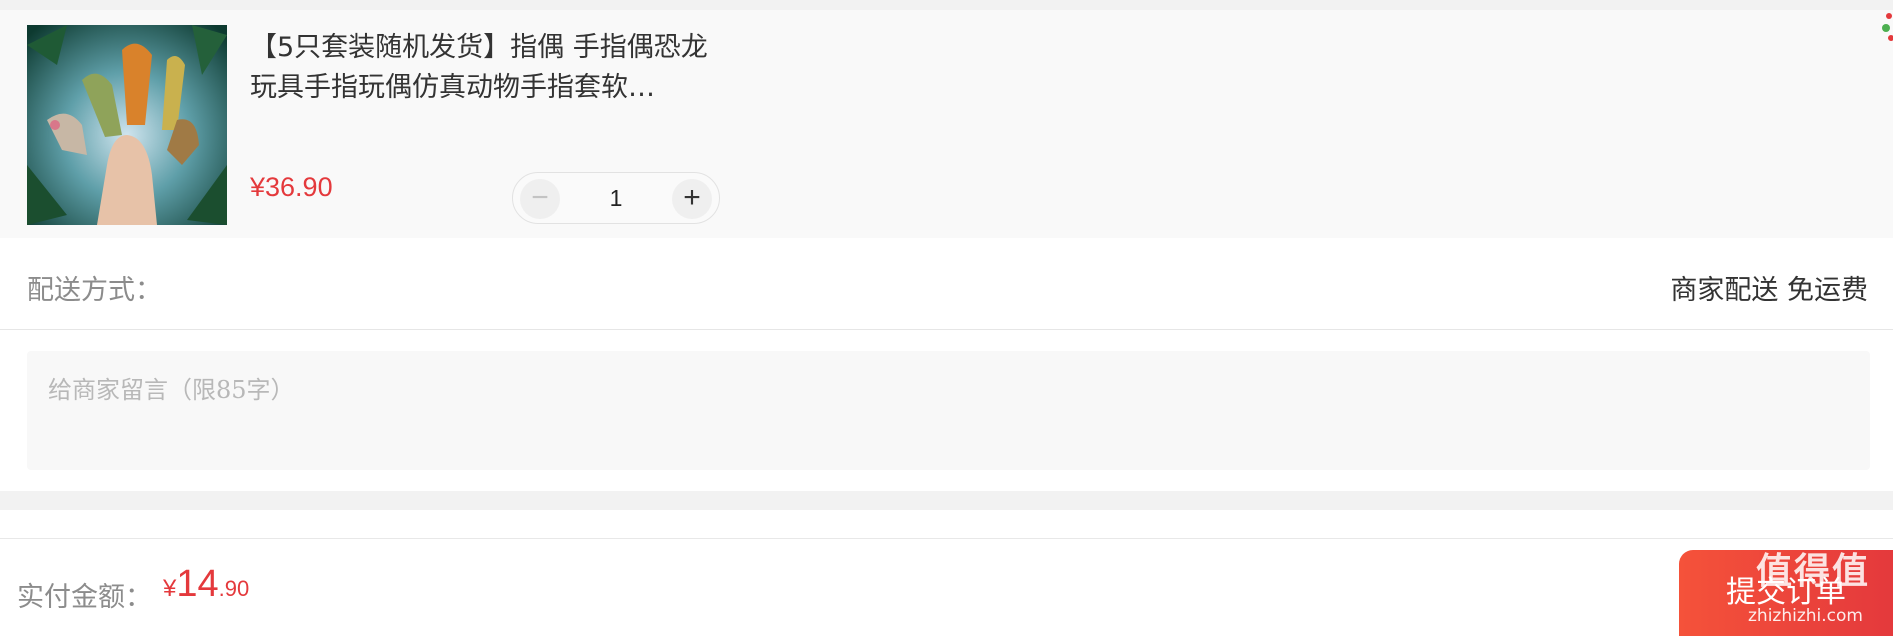 This screenshot has width=1893, height=636. I want to click on increase-quantity-button: +, so click(692, 199).